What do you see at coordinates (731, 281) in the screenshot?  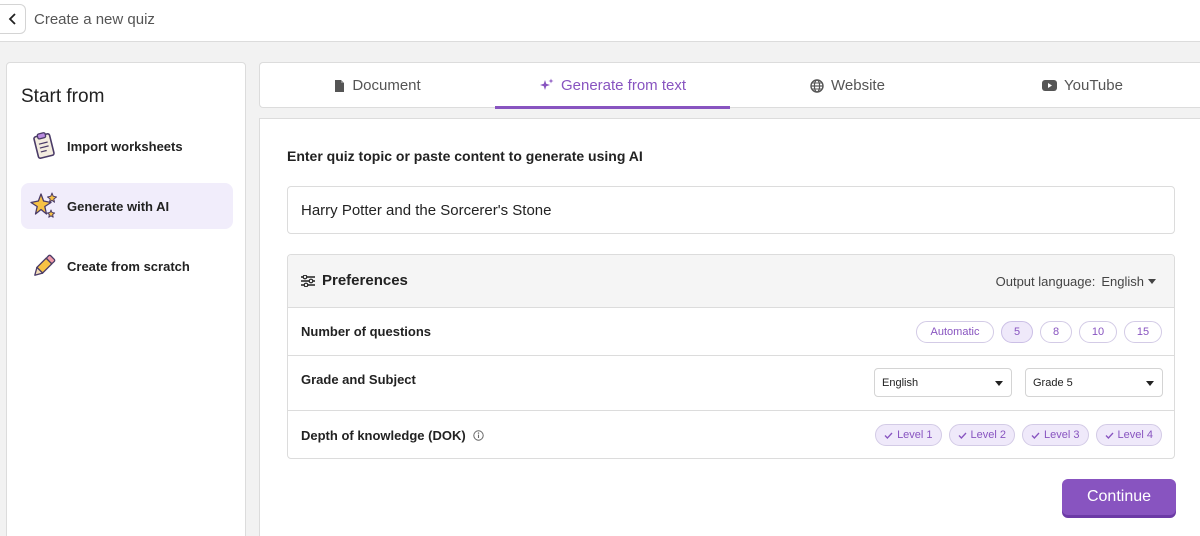 I see `preferences-header: Preferences Output language: English` at bounding box center [731, 281].